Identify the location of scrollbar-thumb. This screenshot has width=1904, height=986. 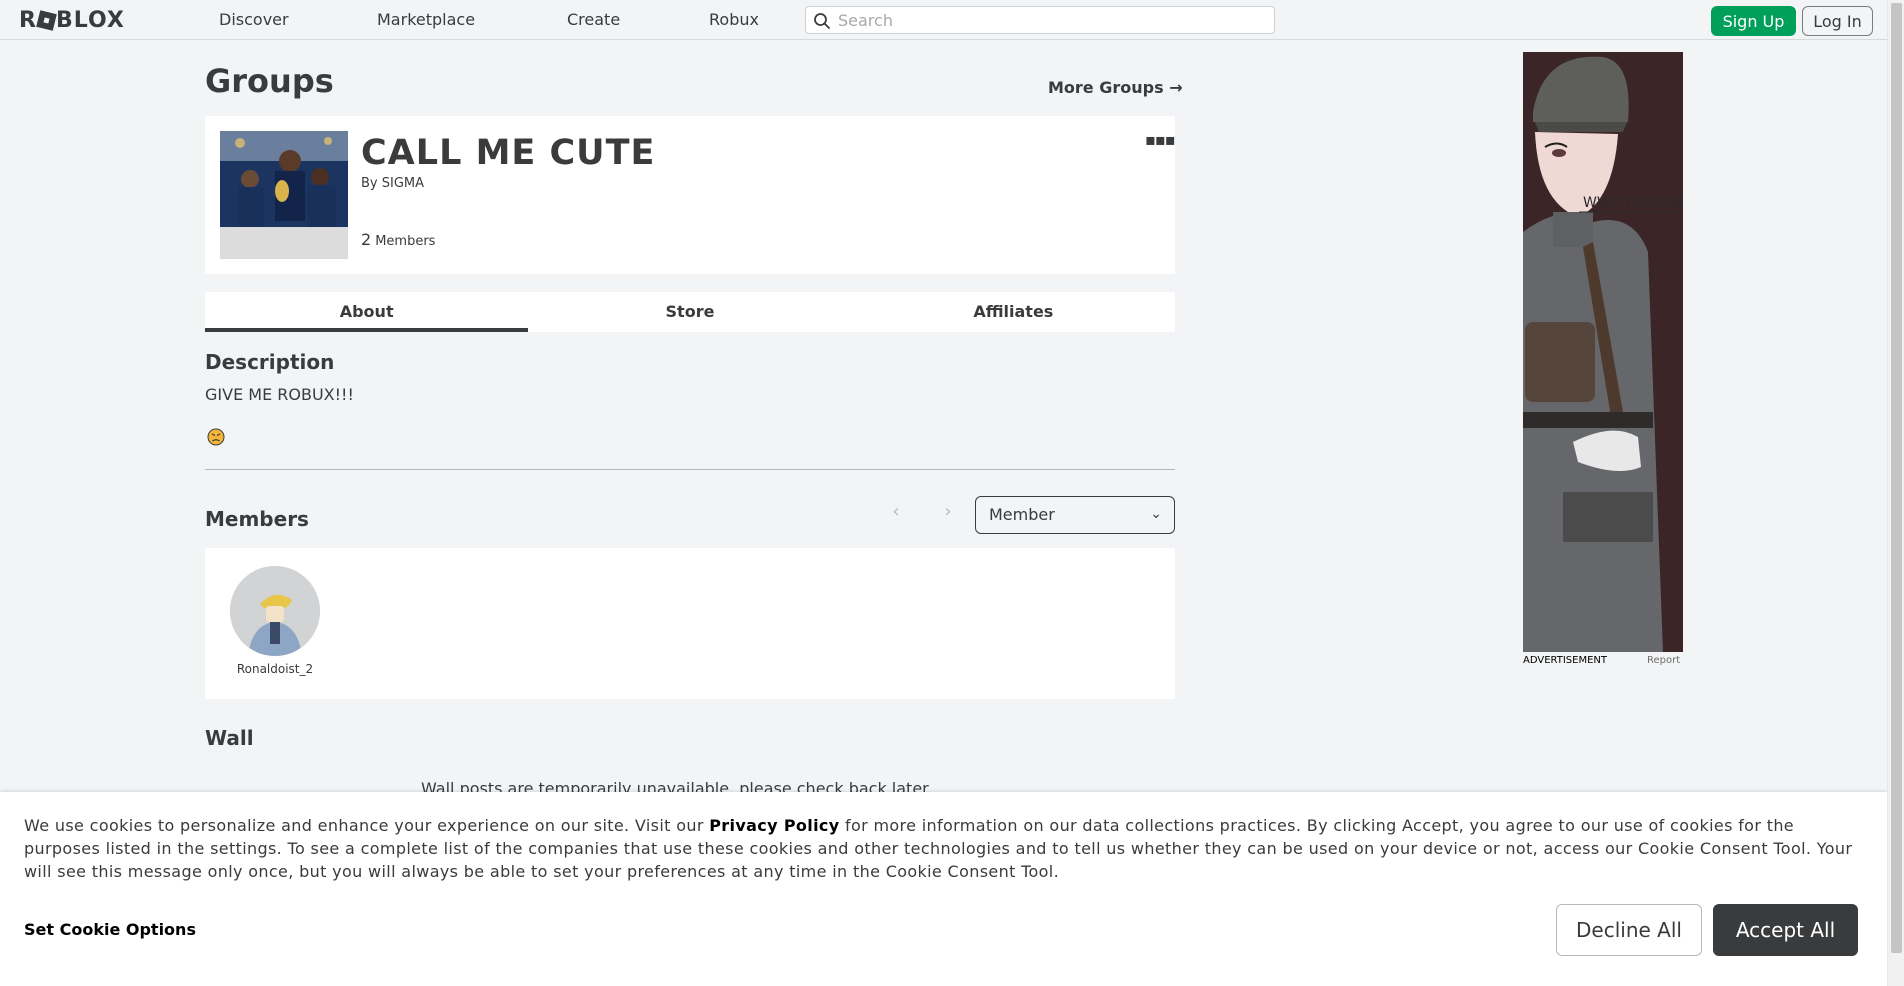
(1896, 478).